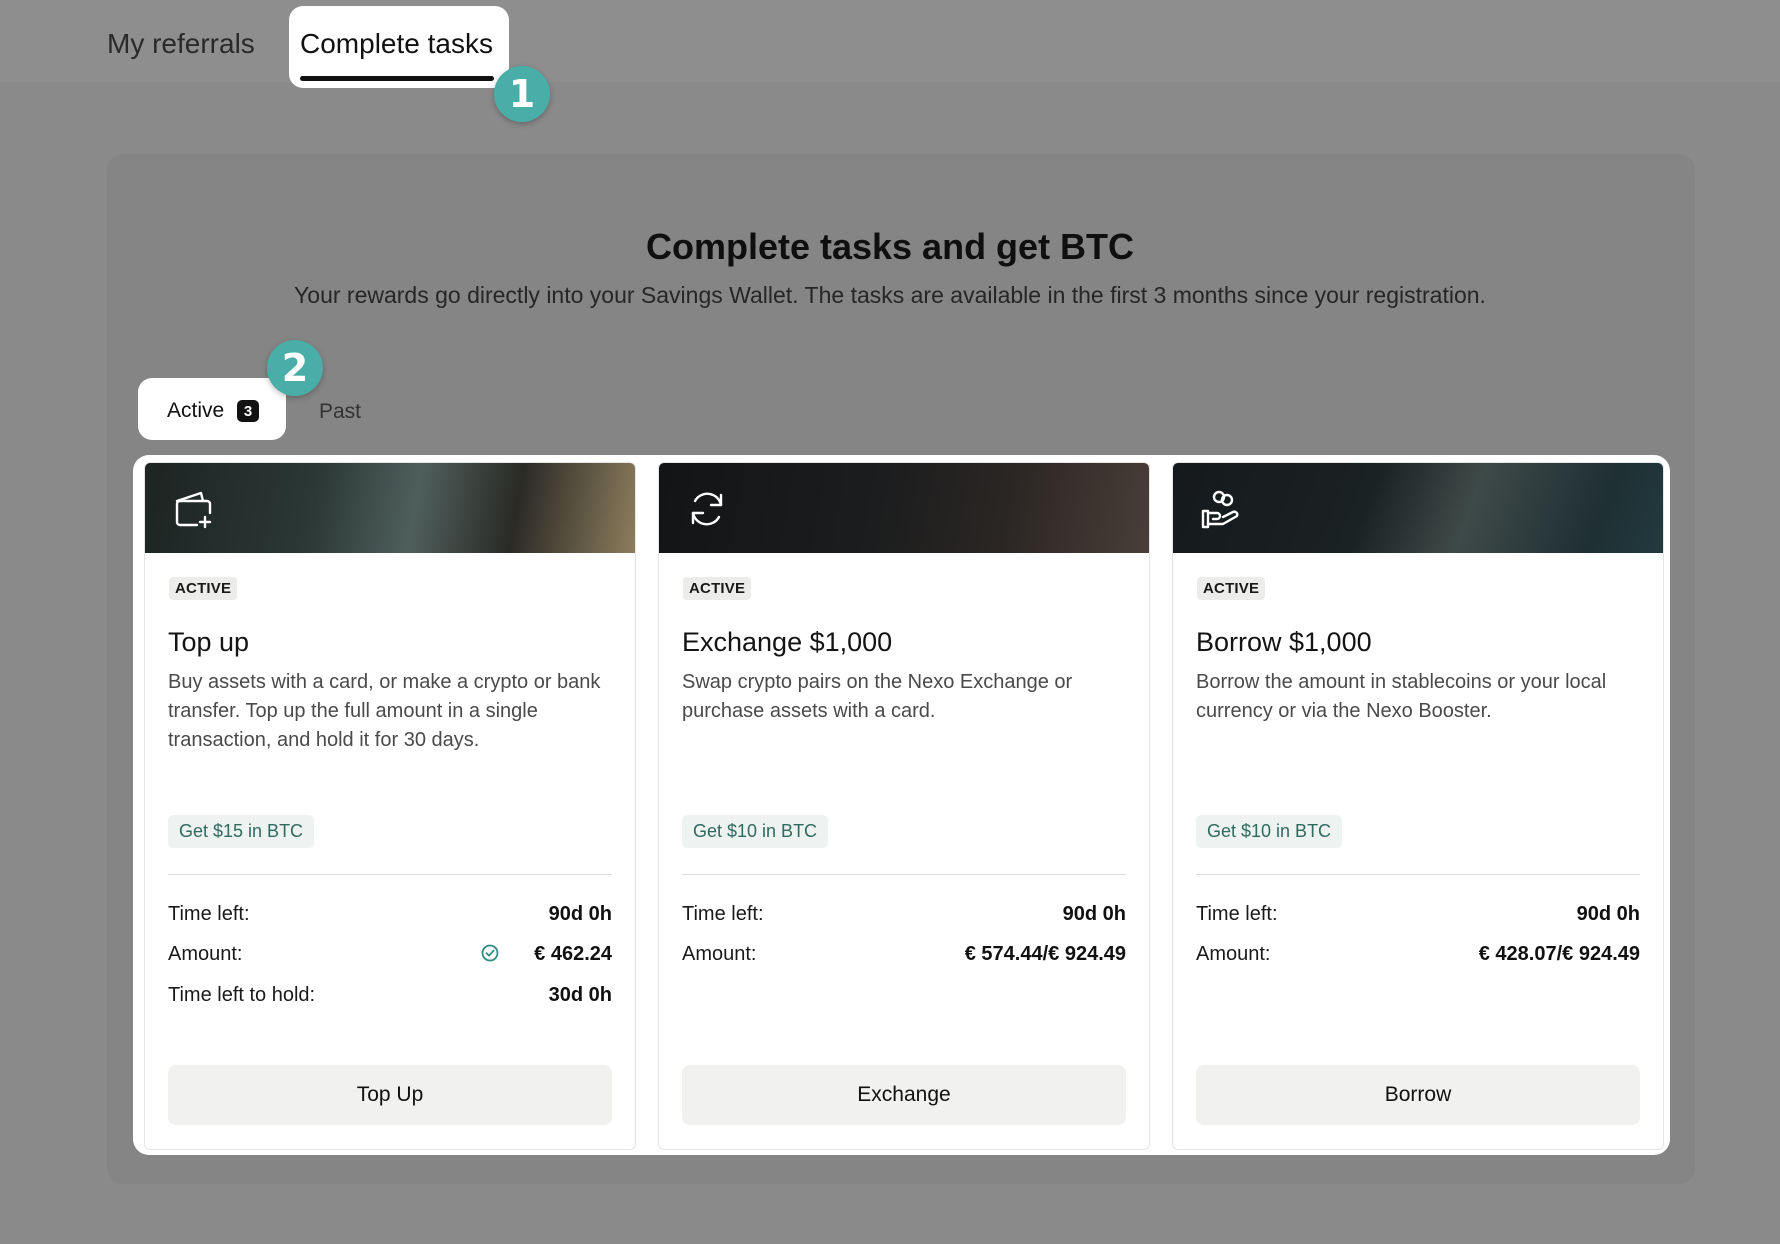 The image size is (1780, 1244). I want to click on amount-value: € 462.24, so click(573, 954).